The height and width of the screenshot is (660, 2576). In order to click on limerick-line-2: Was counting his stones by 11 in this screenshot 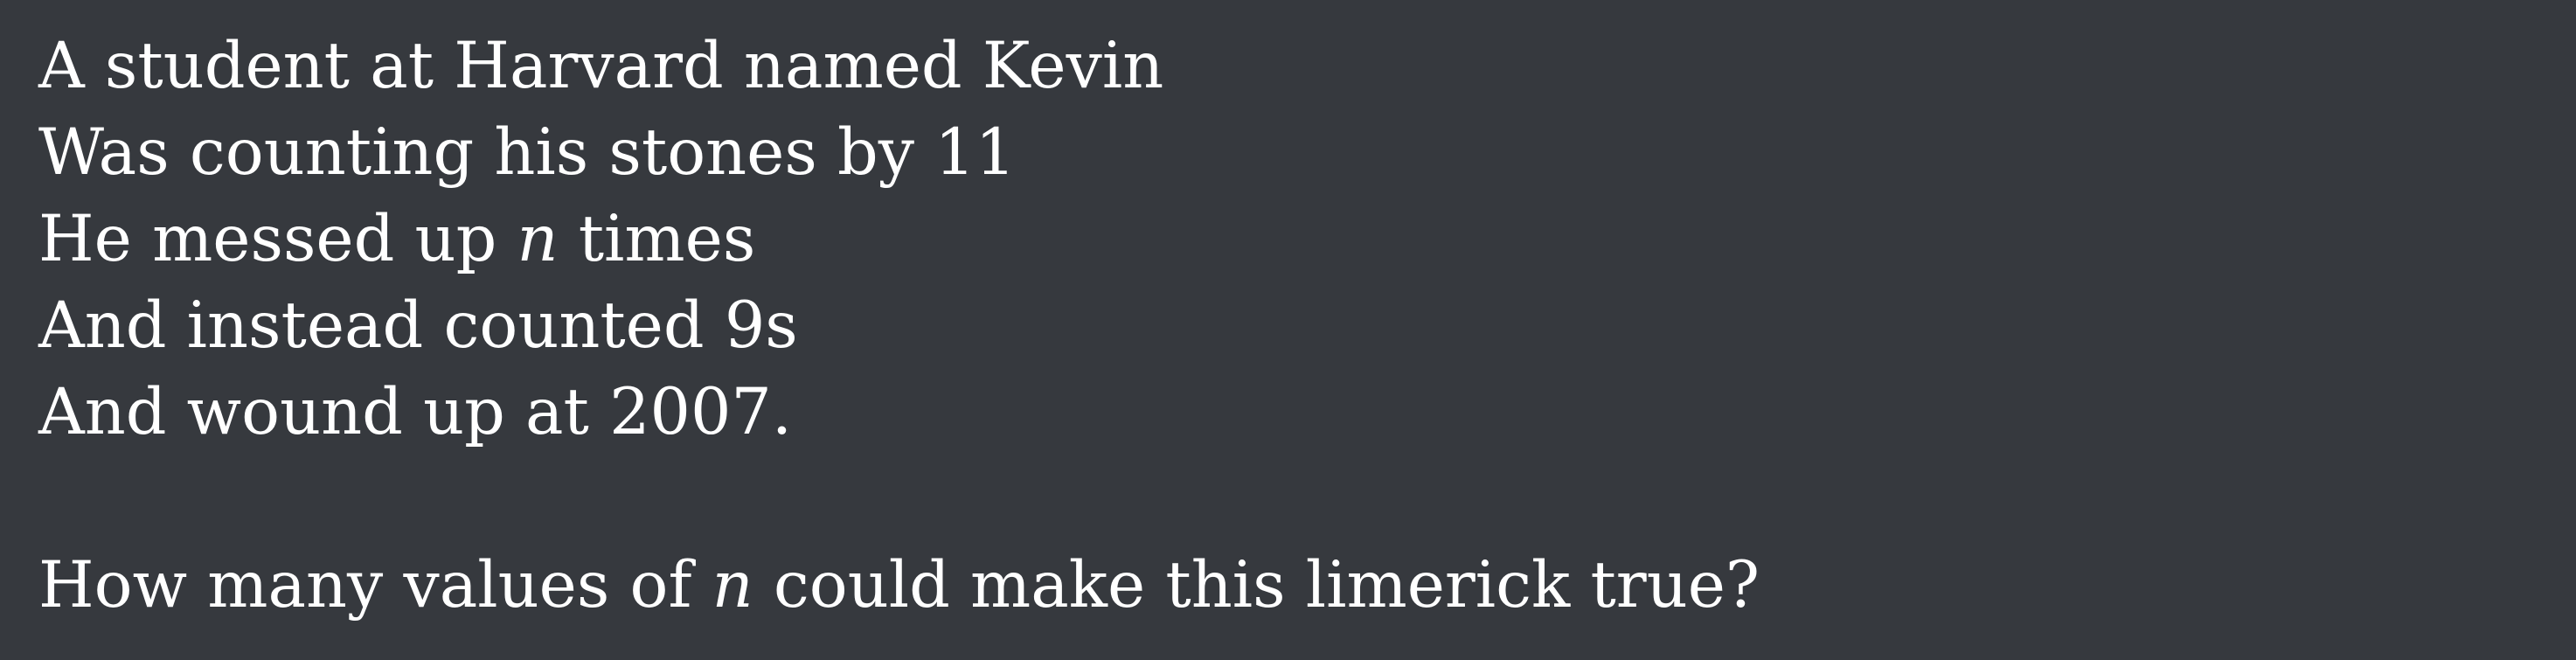, I will do `click(527, 153)`.